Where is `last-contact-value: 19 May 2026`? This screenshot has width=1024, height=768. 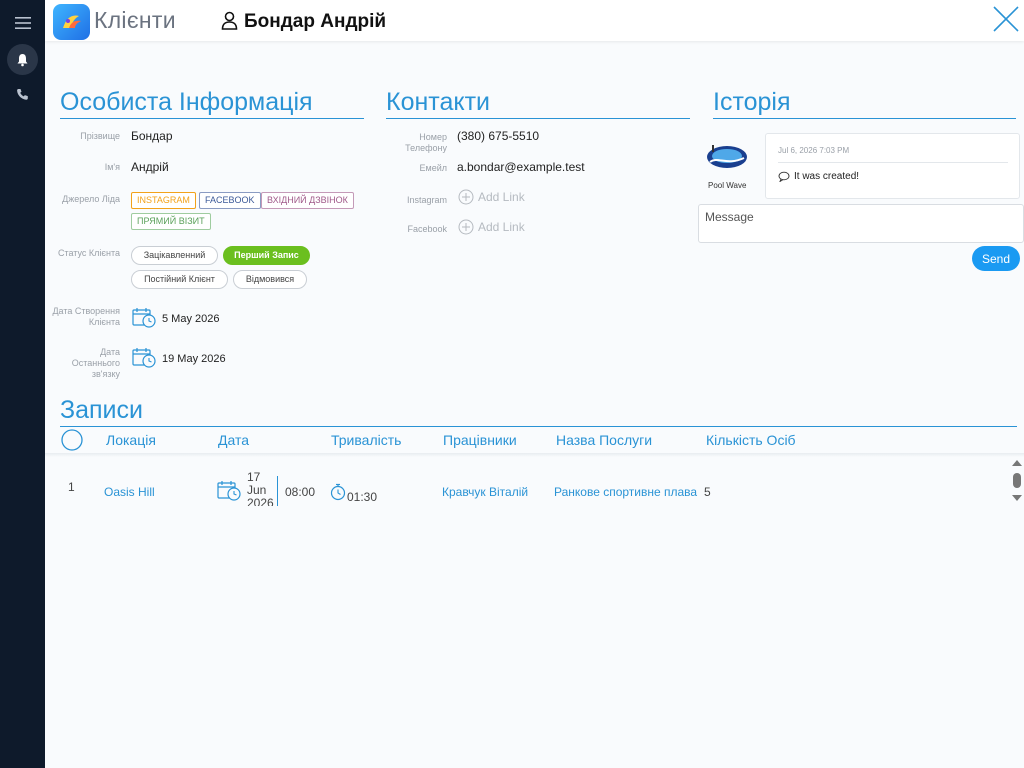 last-contact-value: 19 May 2026 is located at coordinates (194, 359).